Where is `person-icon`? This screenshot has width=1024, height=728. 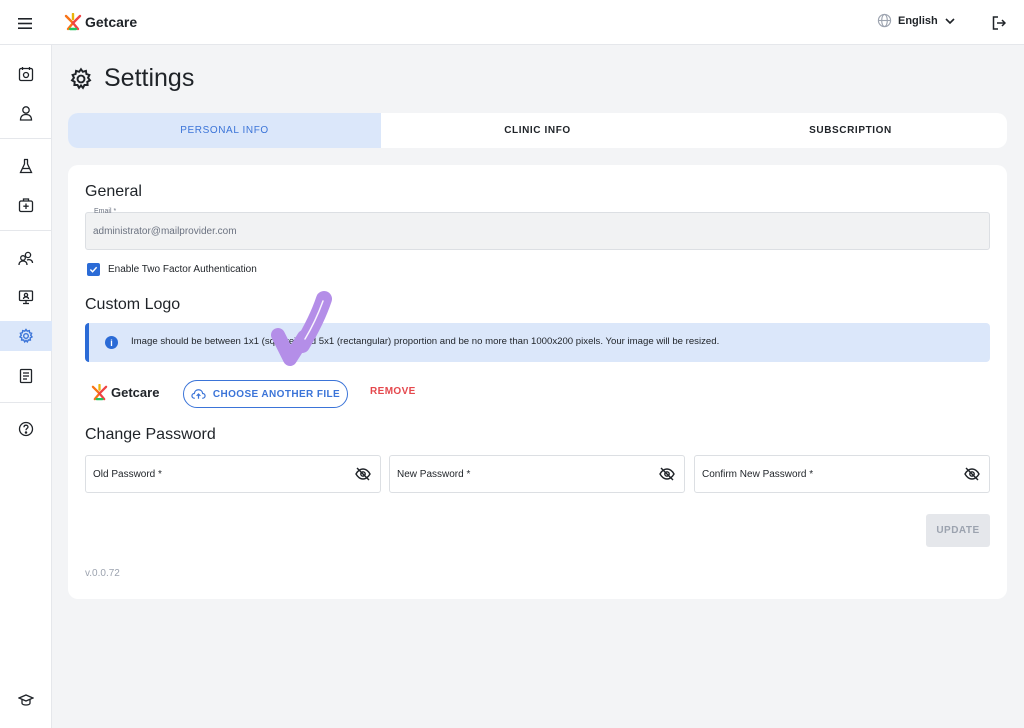
person-icon is located at coordinates (26, 113).